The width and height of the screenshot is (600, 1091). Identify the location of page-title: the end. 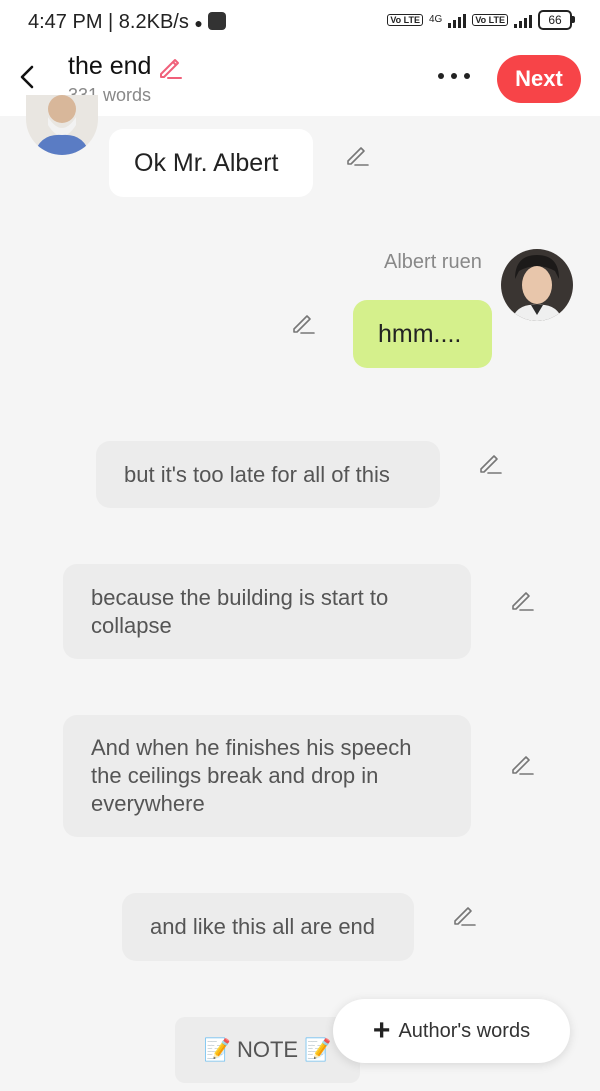
(110, 66).